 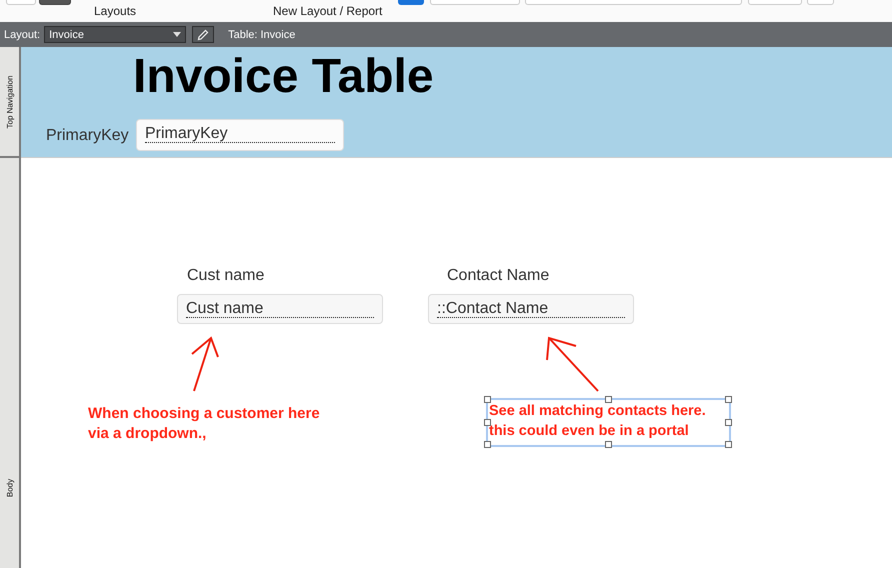 What do you see at coordinates (22, 34) in the screenshot?
I see `layout-label: Layout:` at bounding box center [22, 34].